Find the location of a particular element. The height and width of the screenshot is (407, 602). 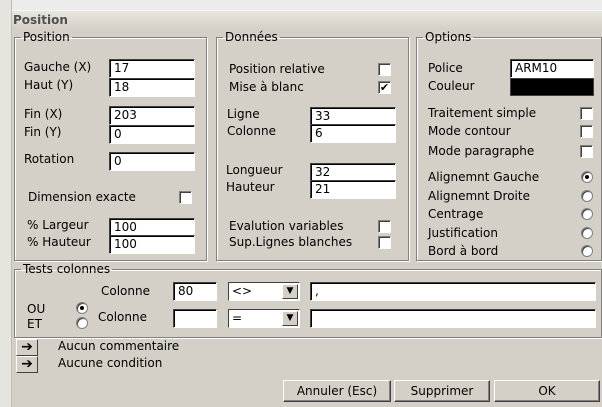

police-input: ARM10 is located at coordinates (552, 68).